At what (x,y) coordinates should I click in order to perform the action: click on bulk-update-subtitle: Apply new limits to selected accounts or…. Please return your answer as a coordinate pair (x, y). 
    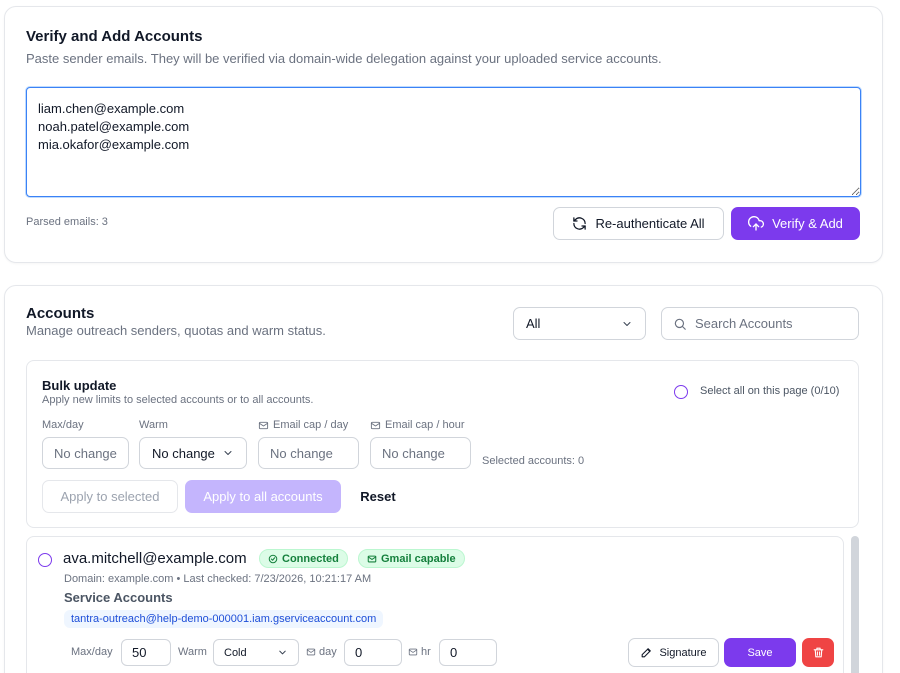
    Looking at the image, I should click on (178, 400).